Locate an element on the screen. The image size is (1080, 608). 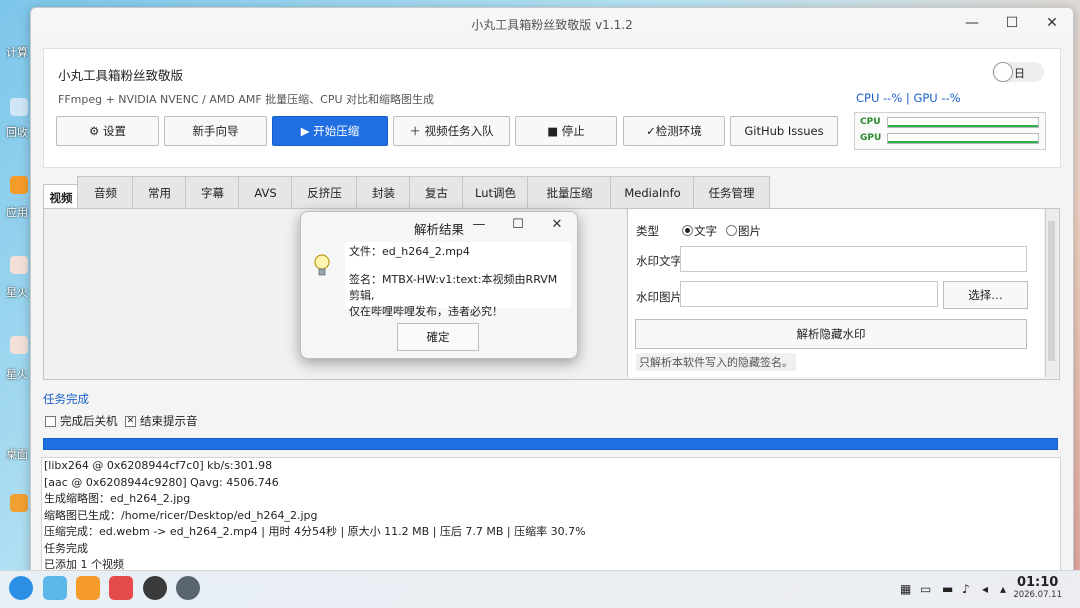
desktop-label-fragment: 回收 is located at coordinates (17, 132).